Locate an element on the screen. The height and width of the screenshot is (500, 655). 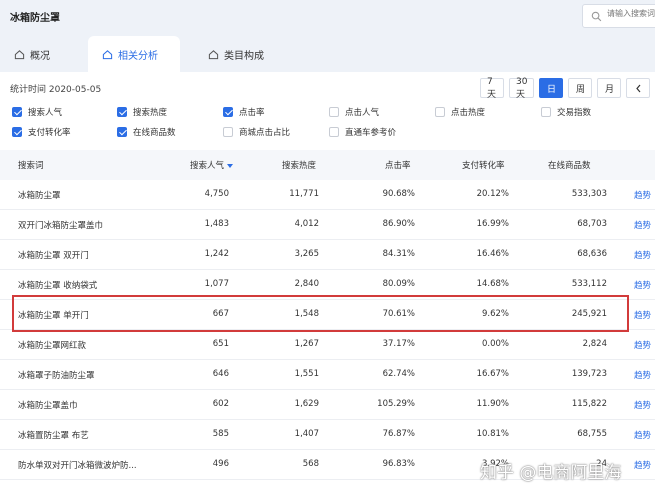
filter-label: 交易指数 is located at coordinates (574, 113).